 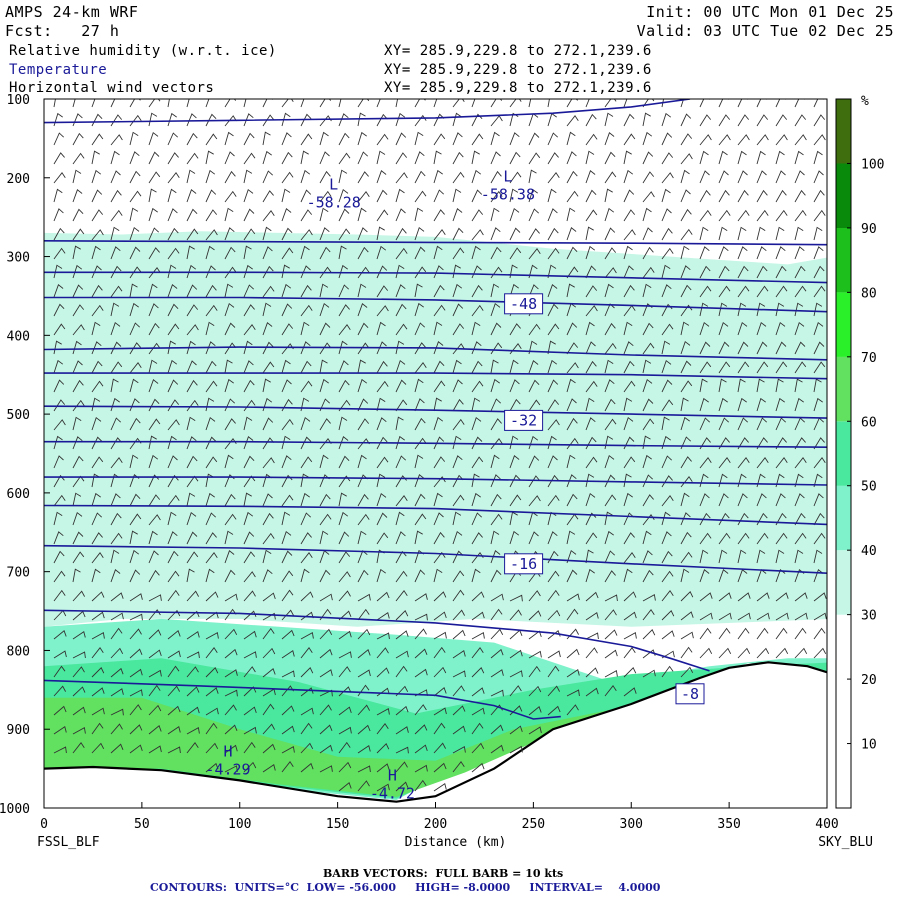 What do you see at coordinates (367, 111) in the screenshot?
I see `isotherm-m56` at bounding box center [367, 111].